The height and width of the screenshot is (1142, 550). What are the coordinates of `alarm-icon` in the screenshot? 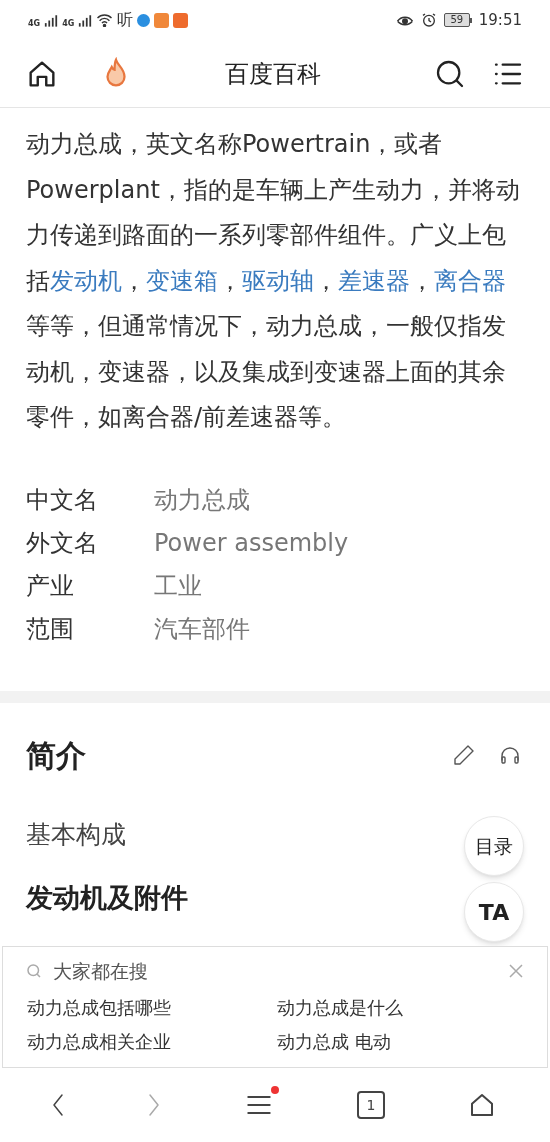 It's located at (428, 20).